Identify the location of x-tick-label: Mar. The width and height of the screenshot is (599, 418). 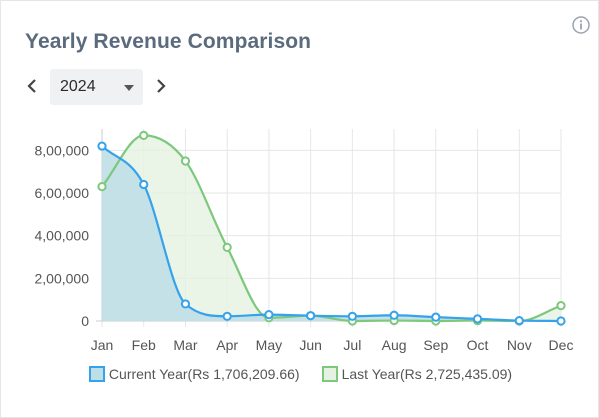
(185, 345).